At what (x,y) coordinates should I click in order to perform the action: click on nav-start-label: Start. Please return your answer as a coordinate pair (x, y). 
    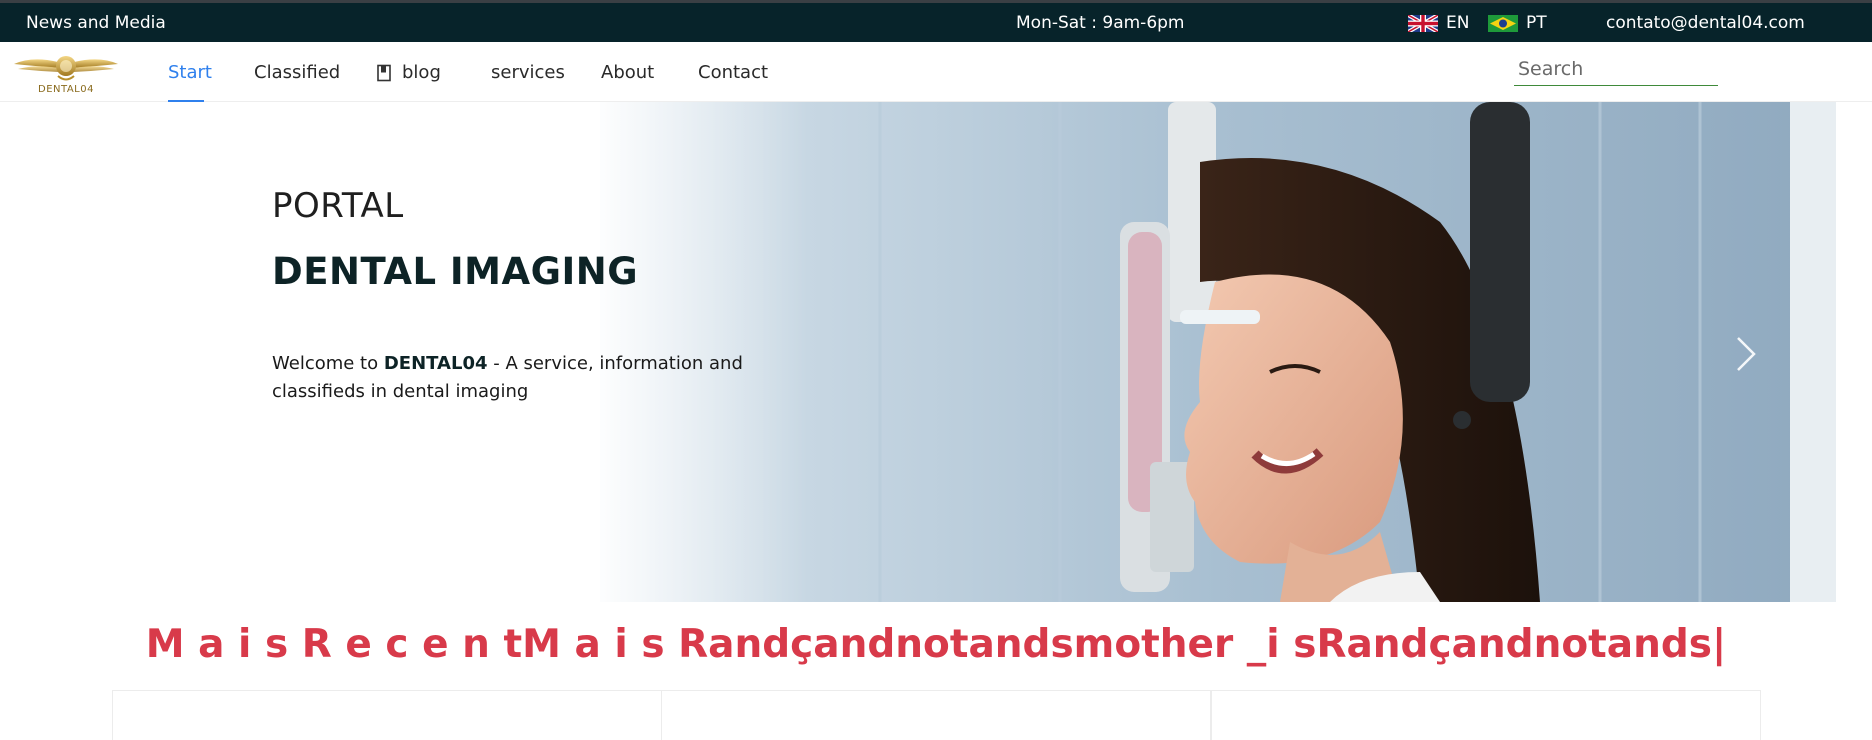
    Looking at the image, I should click on (190, 72).